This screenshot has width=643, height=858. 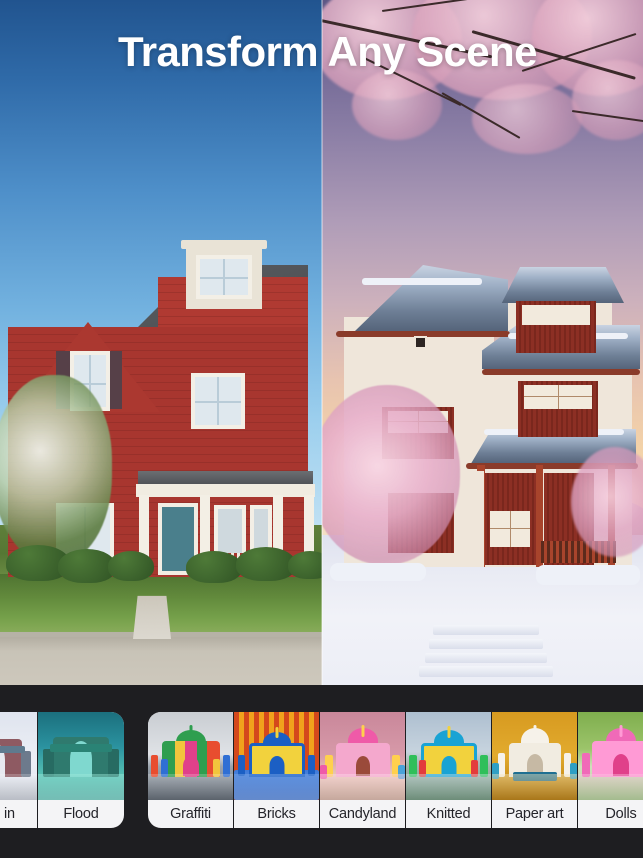 I want to click on style-card-label: wed in, so click(x=7, y=814).